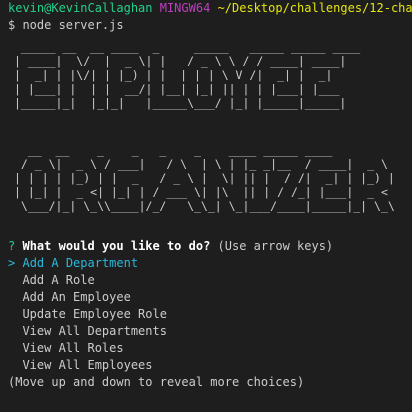  What do you see at coordinates (210, 280) in the screenshot?
I see `choice-add-role: Add A Role` at bounding box center [210, 280].